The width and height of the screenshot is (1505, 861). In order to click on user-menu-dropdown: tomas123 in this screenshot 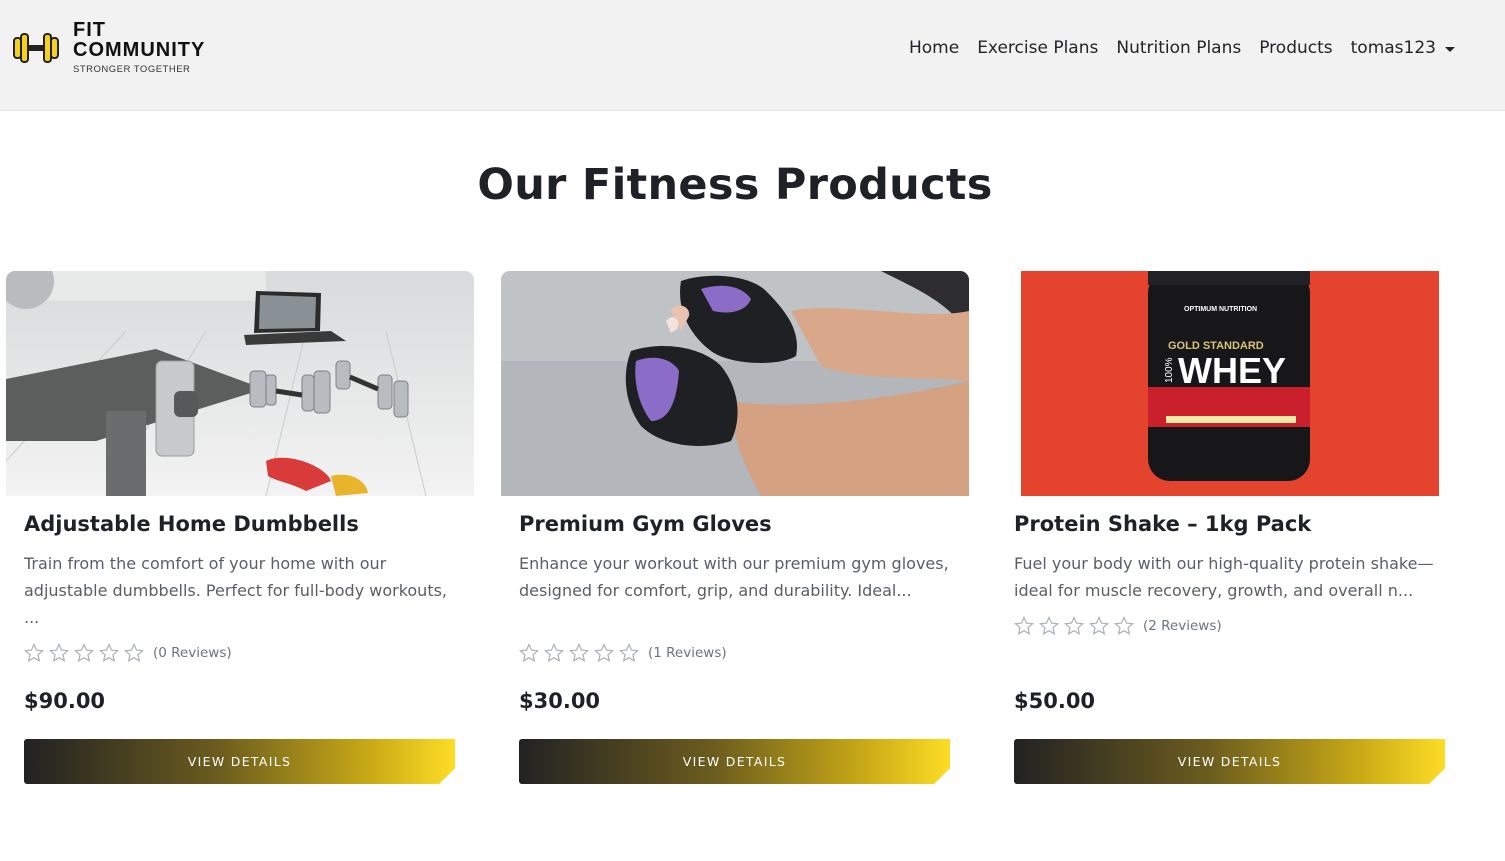, I will do `click(1403, 48)`.